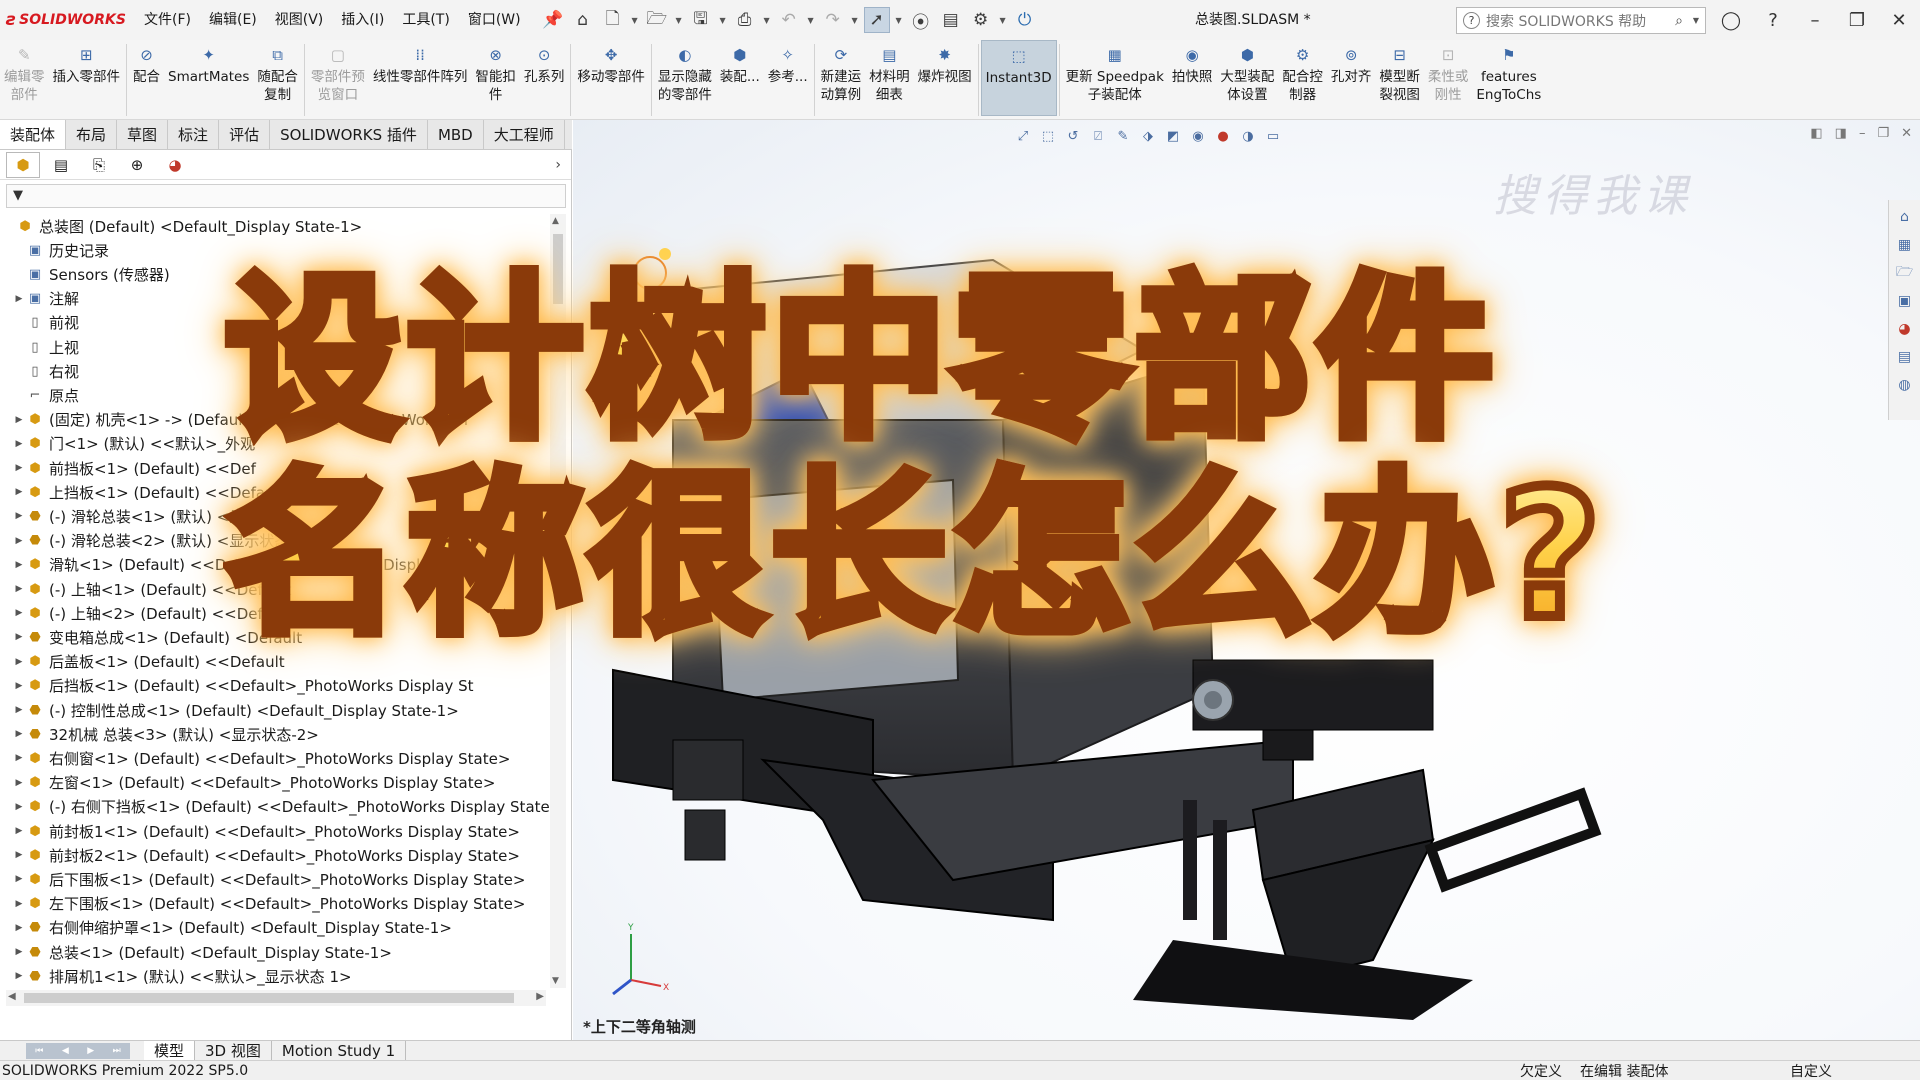 This screenshot has width=1920, height=1080. I want to click on open-dropdown-caret: ▼, so click(679, 20).